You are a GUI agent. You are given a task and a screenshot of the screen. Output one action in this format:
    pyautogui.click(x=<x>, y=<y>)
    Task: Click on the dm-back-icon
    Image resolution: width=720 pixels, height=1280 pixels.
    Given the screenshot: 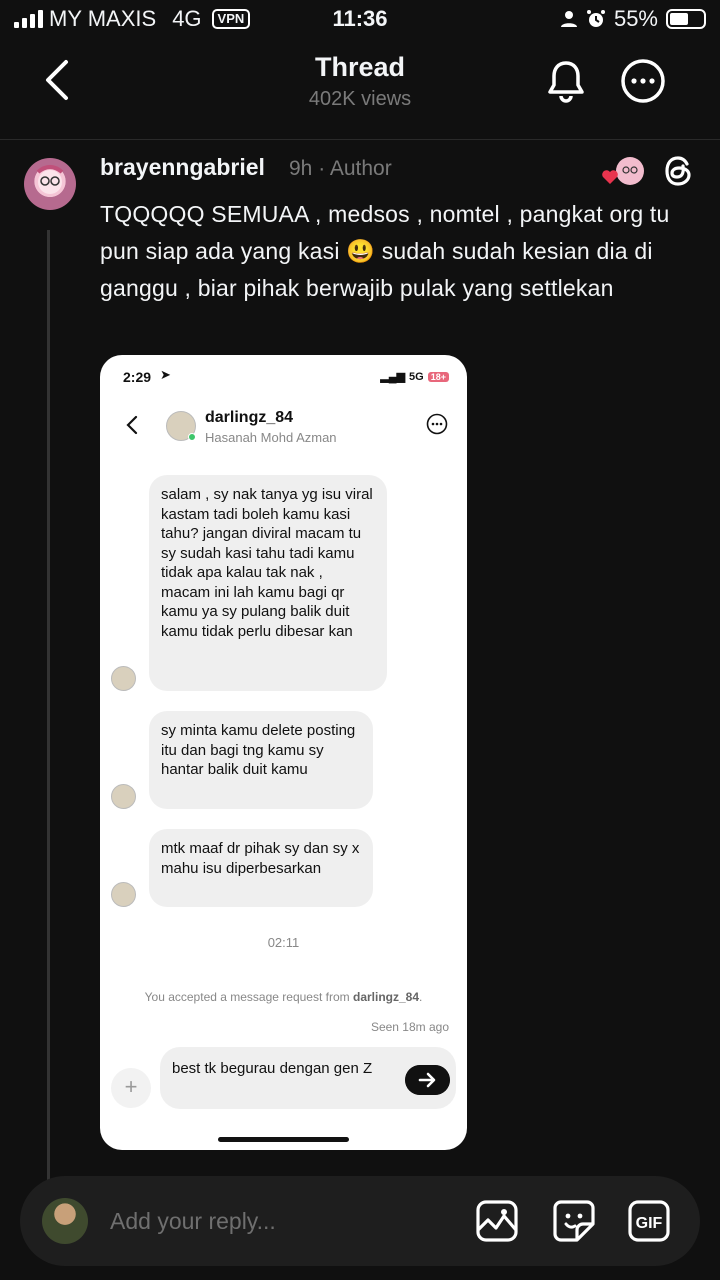 What is the action you would take?
    pyautogui.click(x=132, y=425)
    